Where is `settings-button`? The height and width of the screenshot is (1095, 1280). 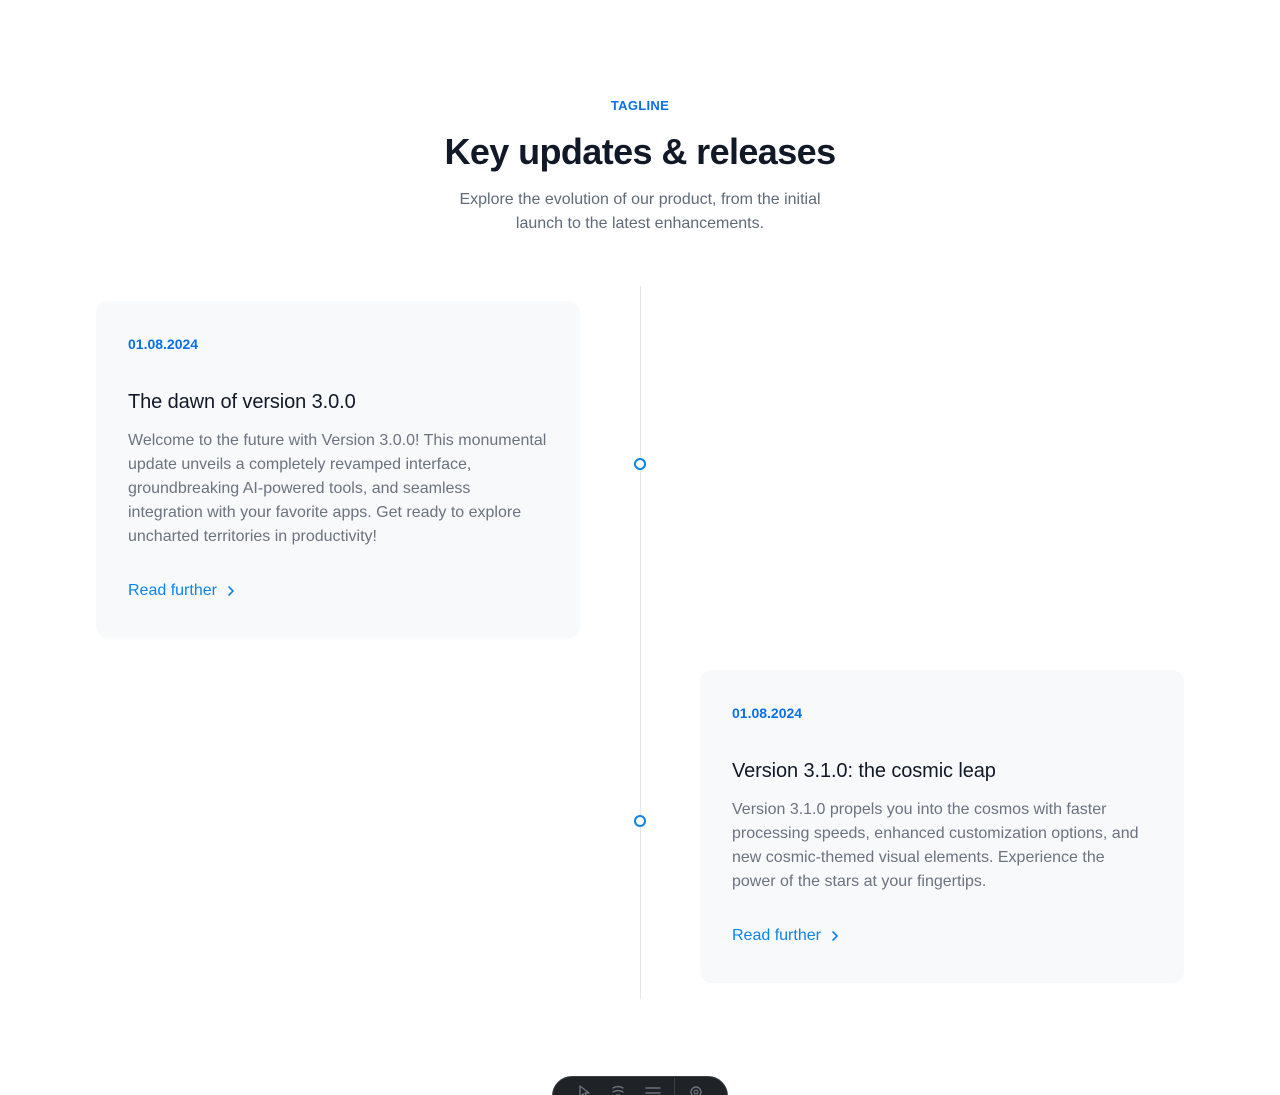
settings-button is located at coordinates (696, 1085).